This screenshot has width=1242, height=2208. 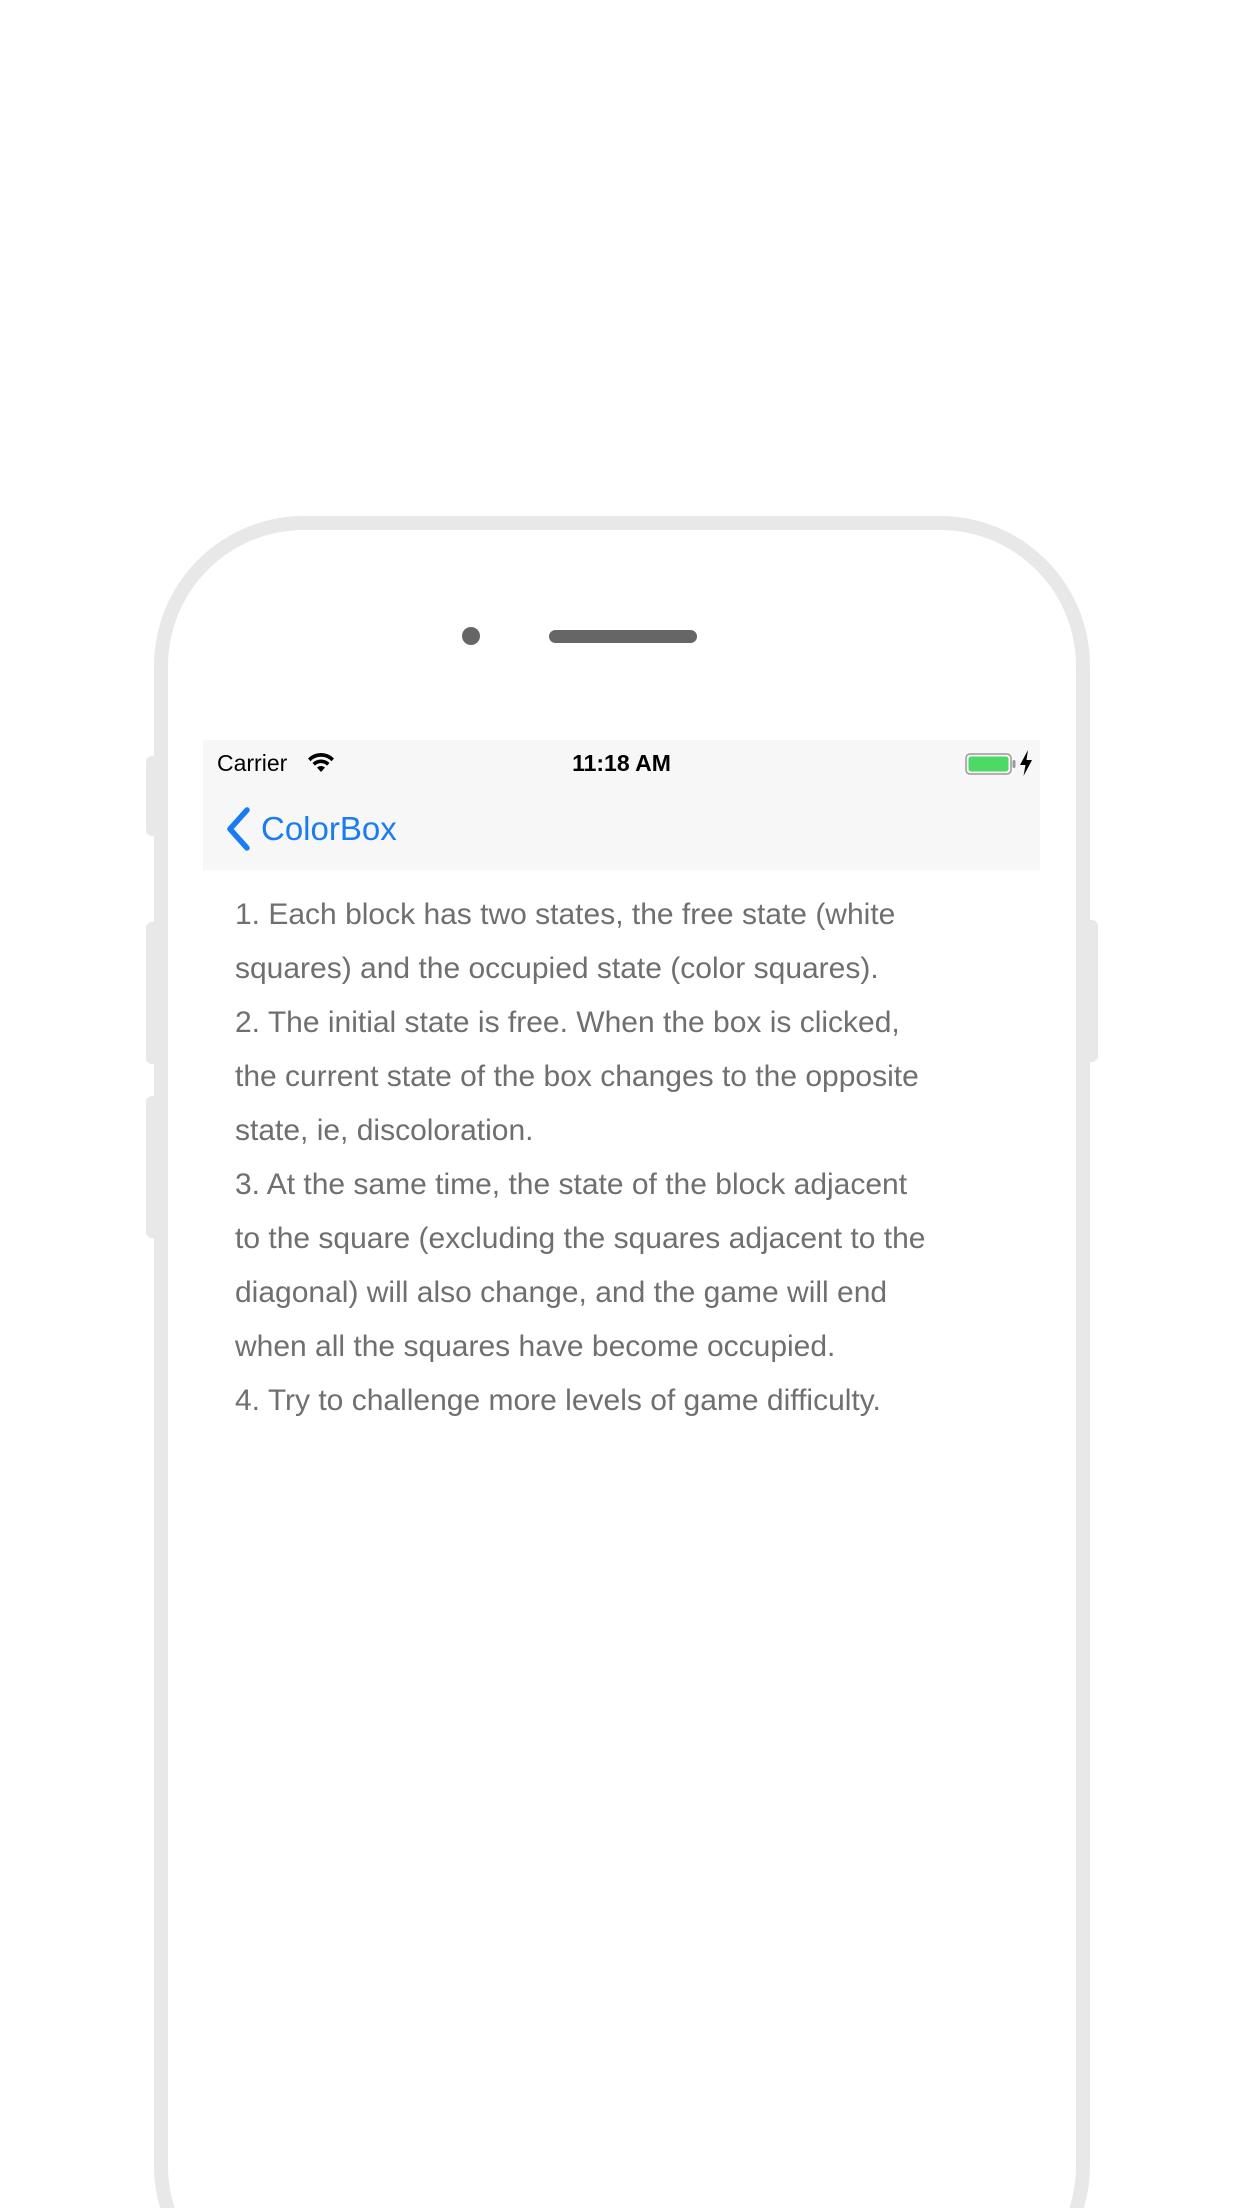 I want to click on back-button-label: ColorBox, so click(x=329, y=828).